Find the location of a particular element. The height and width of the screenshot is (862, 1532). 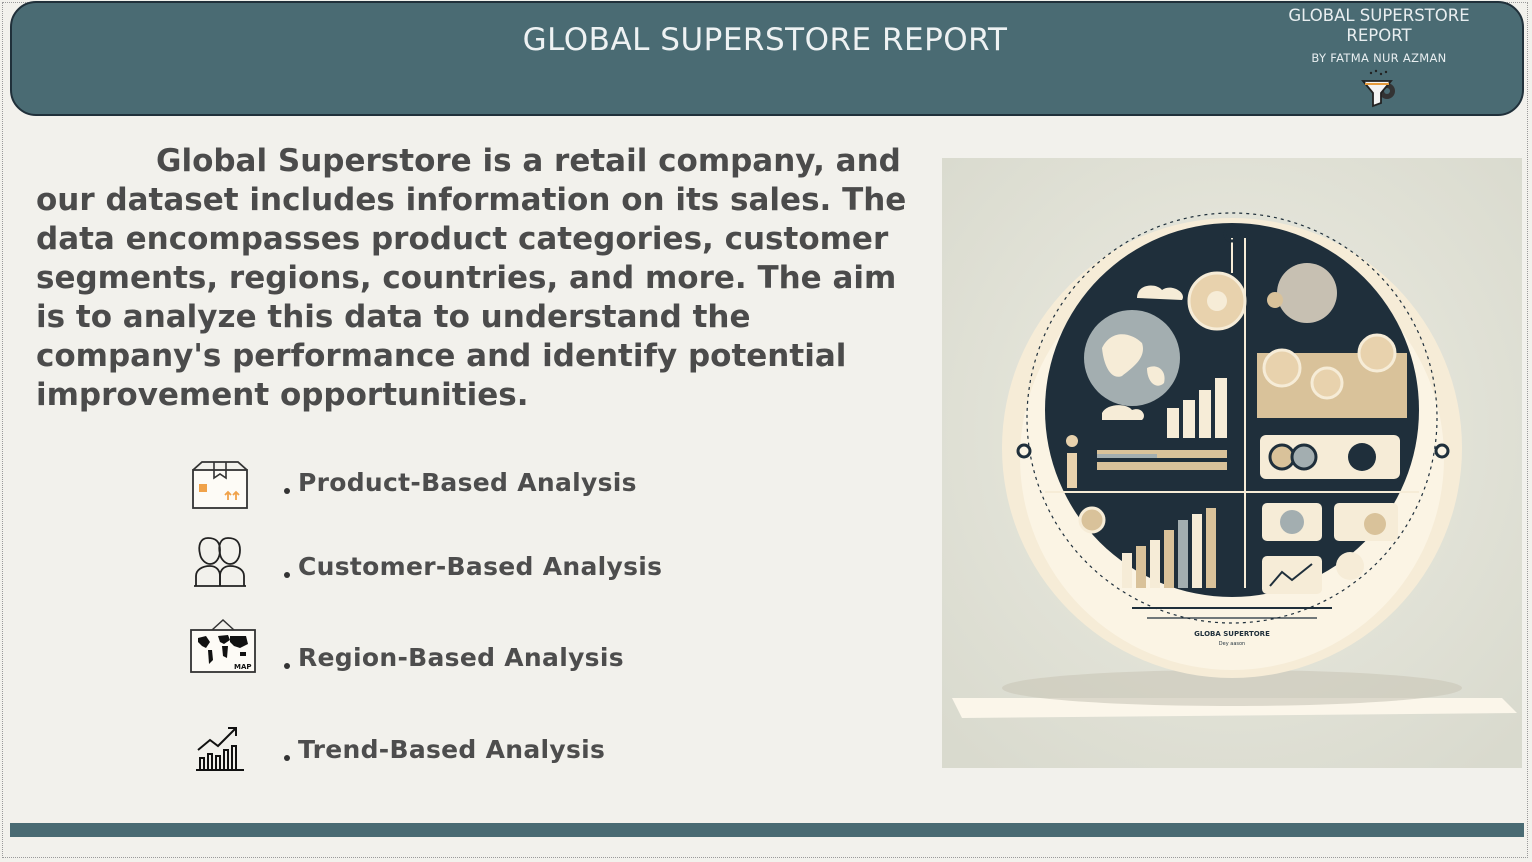

illustration-caption-title: GLOBA SUPERTORE is located at coordinates (1232, 634).